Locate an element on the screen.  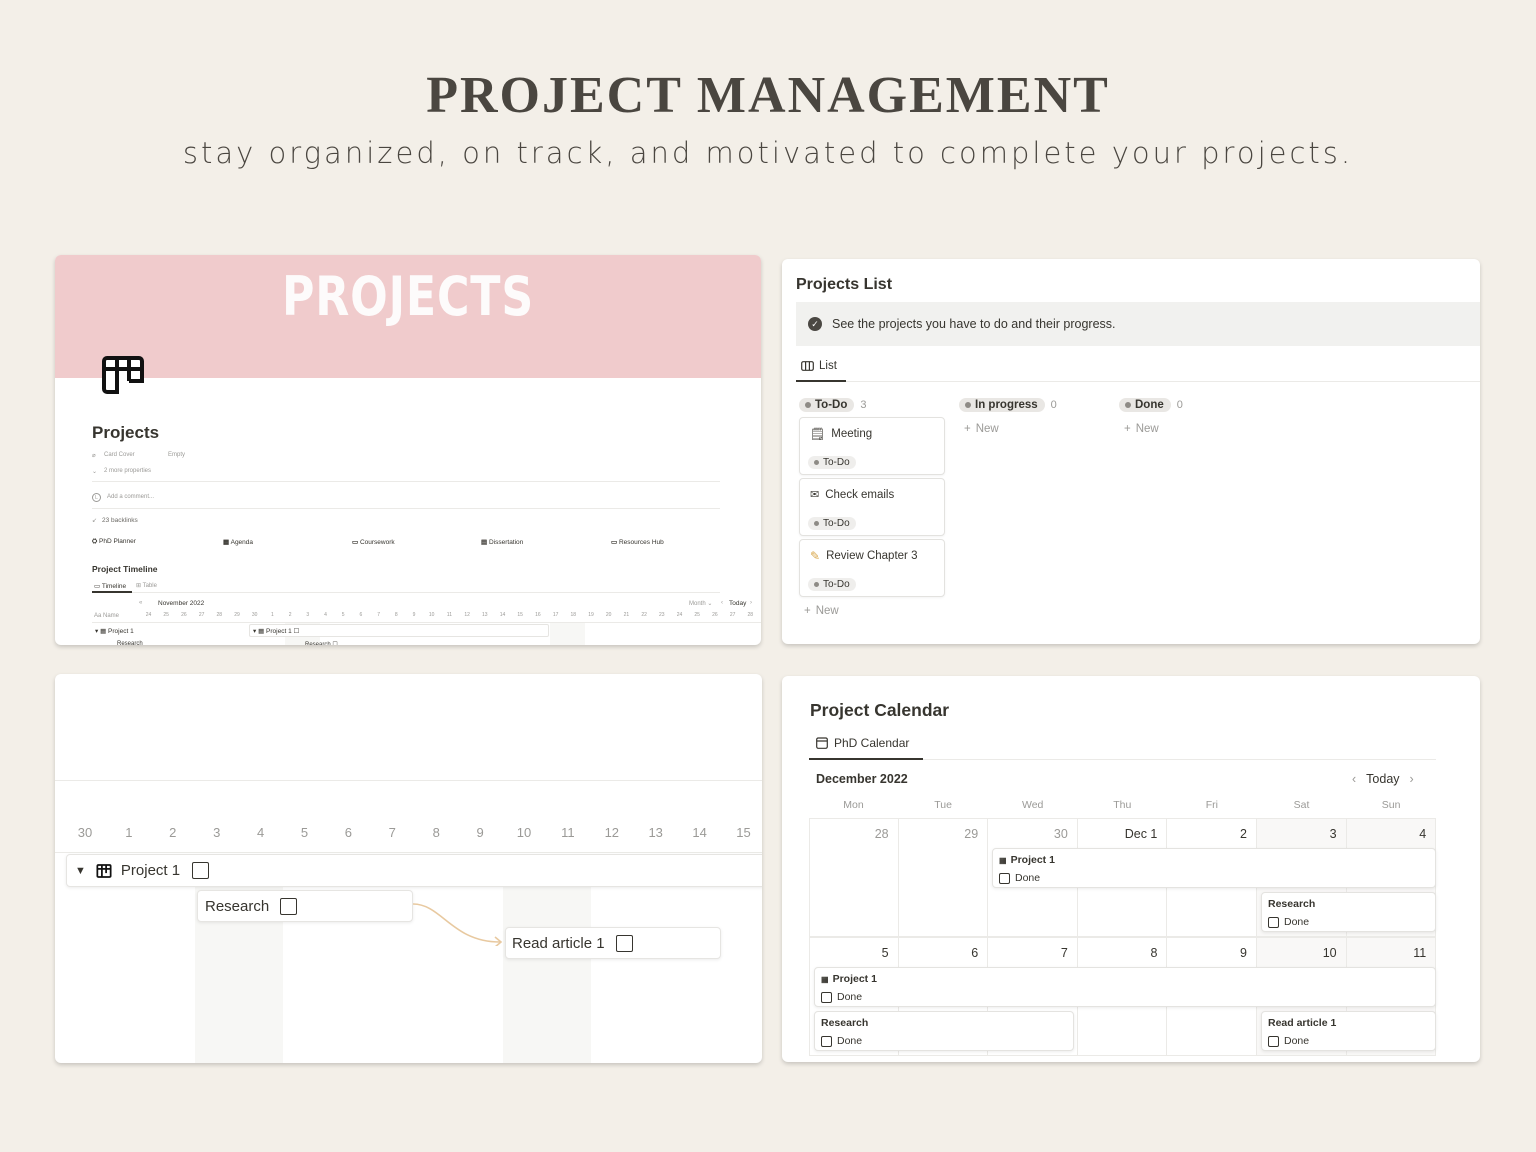
board-card: ✉ Check emails To-Do is located at coordinates (872, 507).